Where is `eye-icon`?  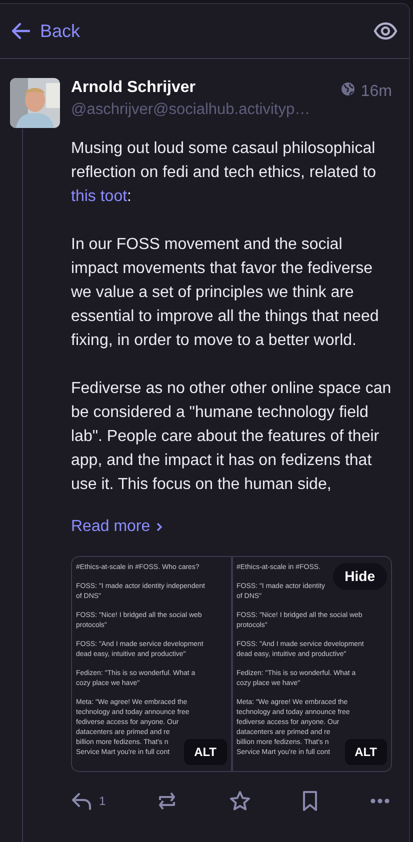
eye-icon is located at coordinates (385, 31).